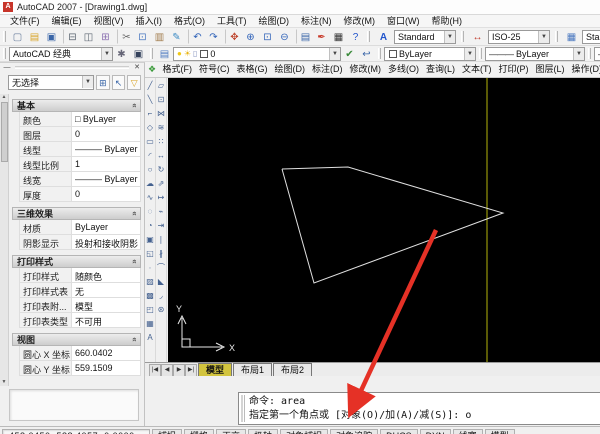 This screenshot has height=434, width=600. I want to click on fillet-icon: ◞, so click(161, 296).